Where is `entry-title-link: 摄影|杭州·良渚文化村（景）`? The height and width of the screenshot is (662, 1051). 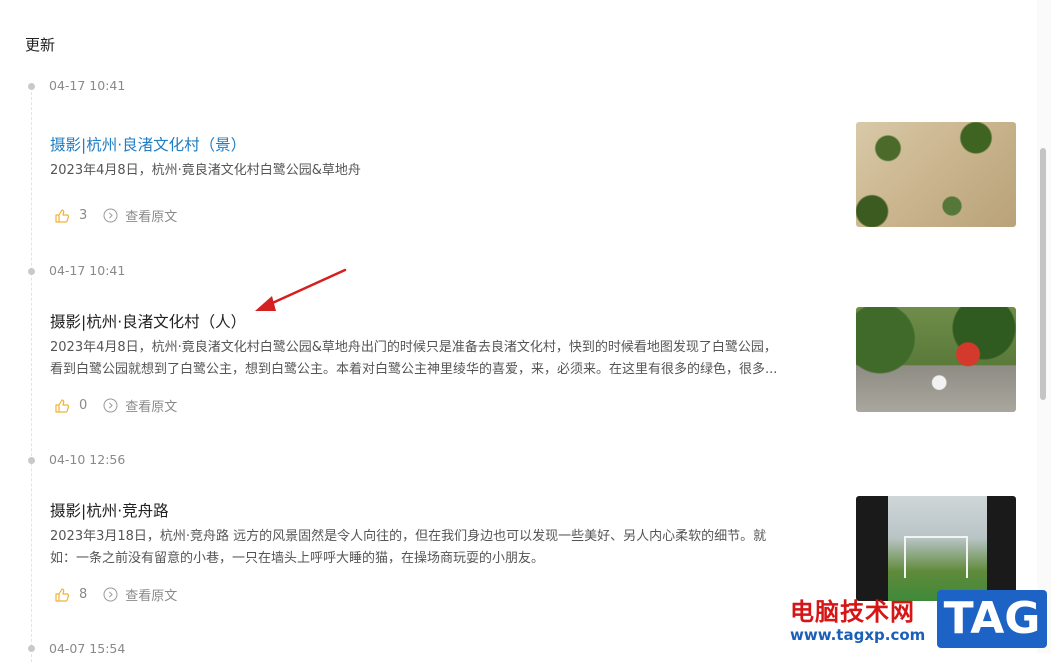 entry-title-link: 摄影|杭州·良渚文化村（景） is located at coordinates (148, 144).